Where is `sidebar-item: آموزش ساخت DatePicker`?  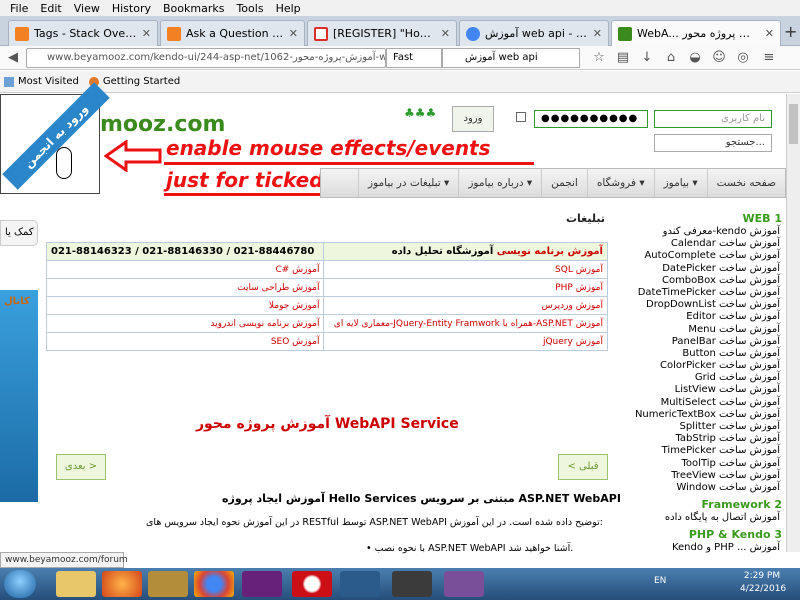 sidebar-item: آموزش ساخت DatePicker is located at coordinates (701, 269).